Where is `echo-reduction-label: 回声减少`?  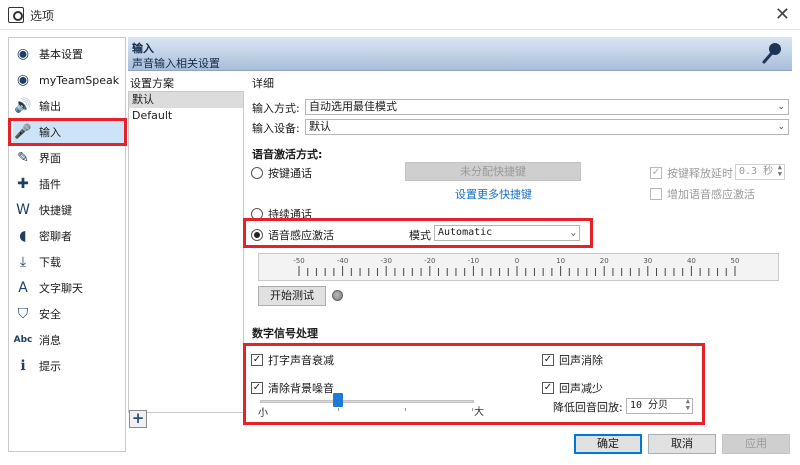 echo-reduction-label: 回声减少 is located at coordinates (581, 388).